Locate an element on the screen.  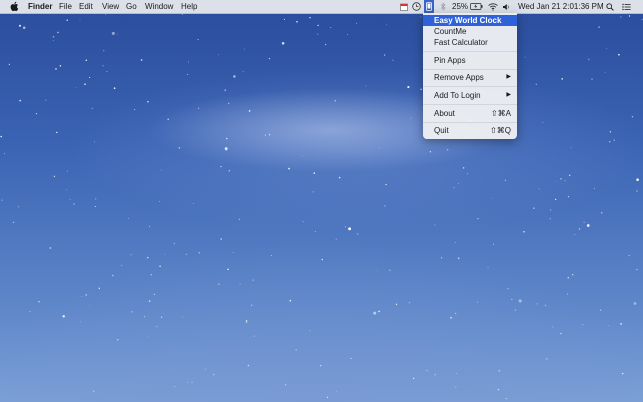
apple-icon is located at coordinates (14, 6).